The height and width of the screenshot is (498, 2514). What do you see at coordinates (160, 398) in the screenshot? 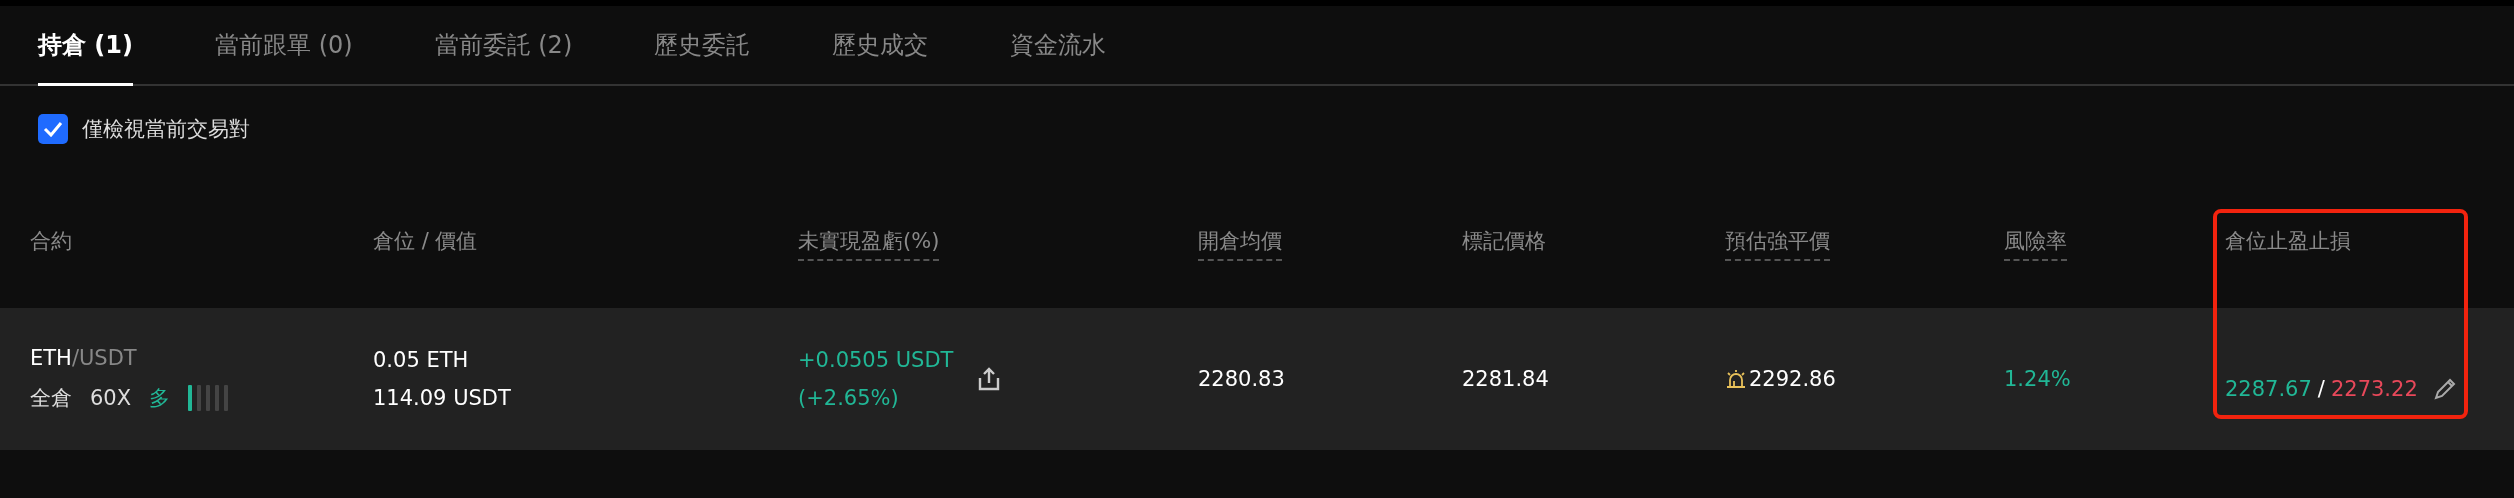
I see `side: 多` at bounding box center [160, 398].